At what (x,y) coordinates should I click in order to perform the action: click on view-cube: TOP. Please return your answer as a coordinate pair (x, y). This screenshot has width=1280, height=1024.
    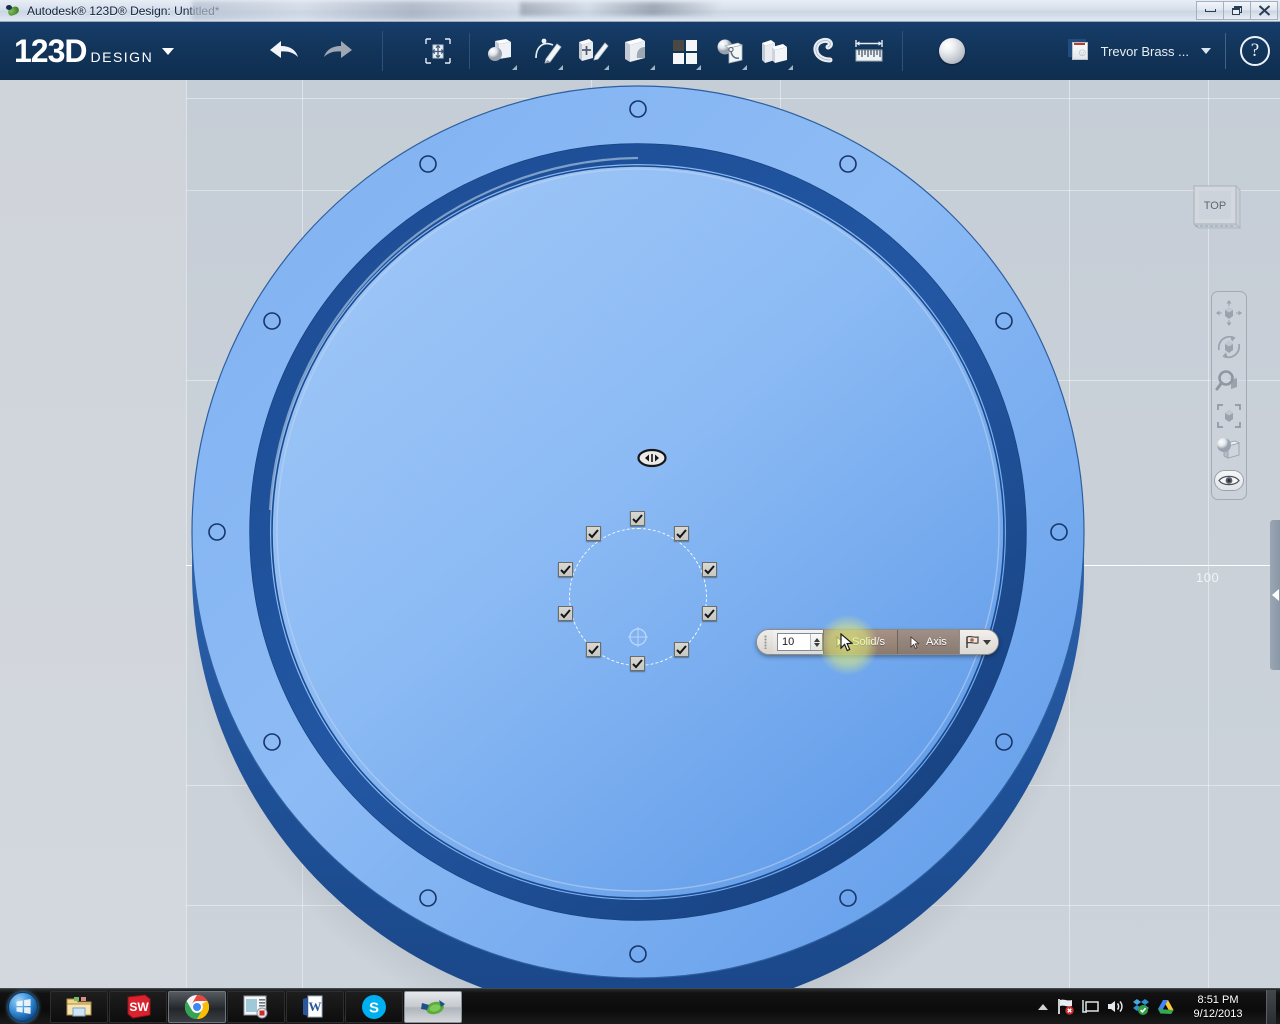
    Looking at the image, I should click on (1217, 209).